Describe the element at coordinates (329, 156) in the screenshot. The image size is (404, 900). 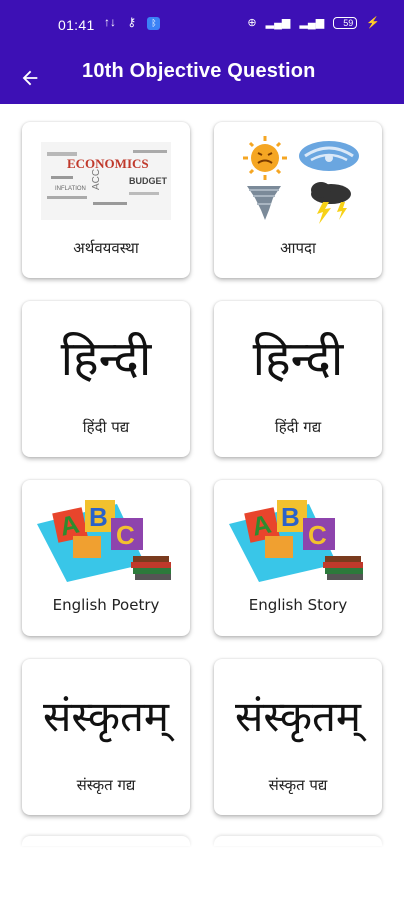
I see `hurricane-icon` at that location.